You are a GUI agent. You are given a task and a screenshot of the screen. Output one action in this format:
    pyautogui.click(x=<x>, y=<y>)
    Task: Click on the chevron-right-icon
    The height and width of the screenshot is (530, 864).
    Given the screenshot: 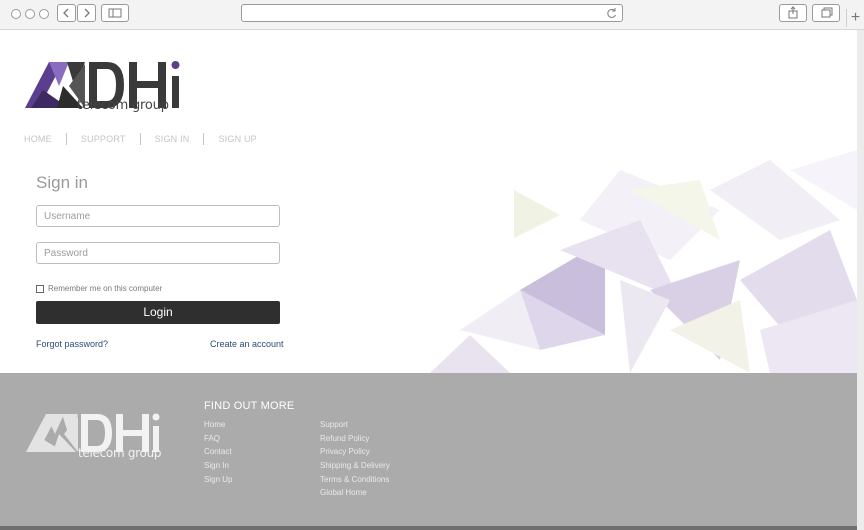 What is the action you would take?
    pyautogui.click(x=87, y=13)
    